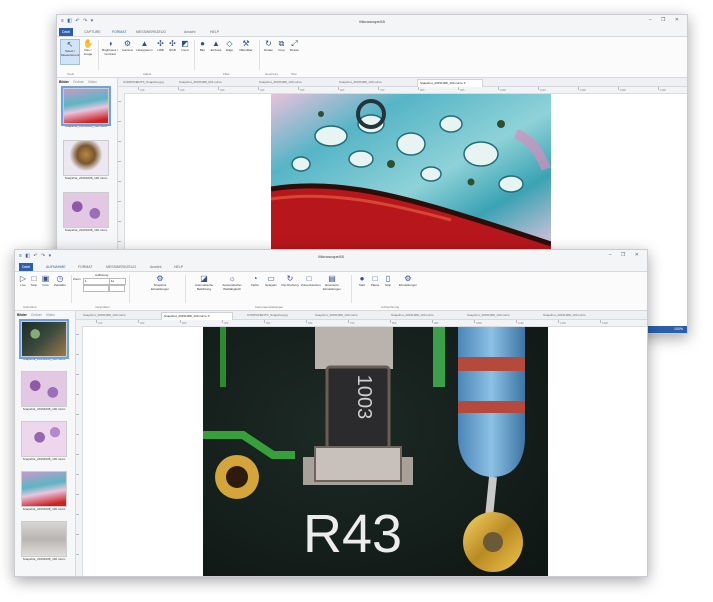 The height and width of the screenshot is (602, 713). What do you see at coordinates (77, 279) in the screenshot?
I see `zoom-label: Zoom` at bounding box center [77, 279].